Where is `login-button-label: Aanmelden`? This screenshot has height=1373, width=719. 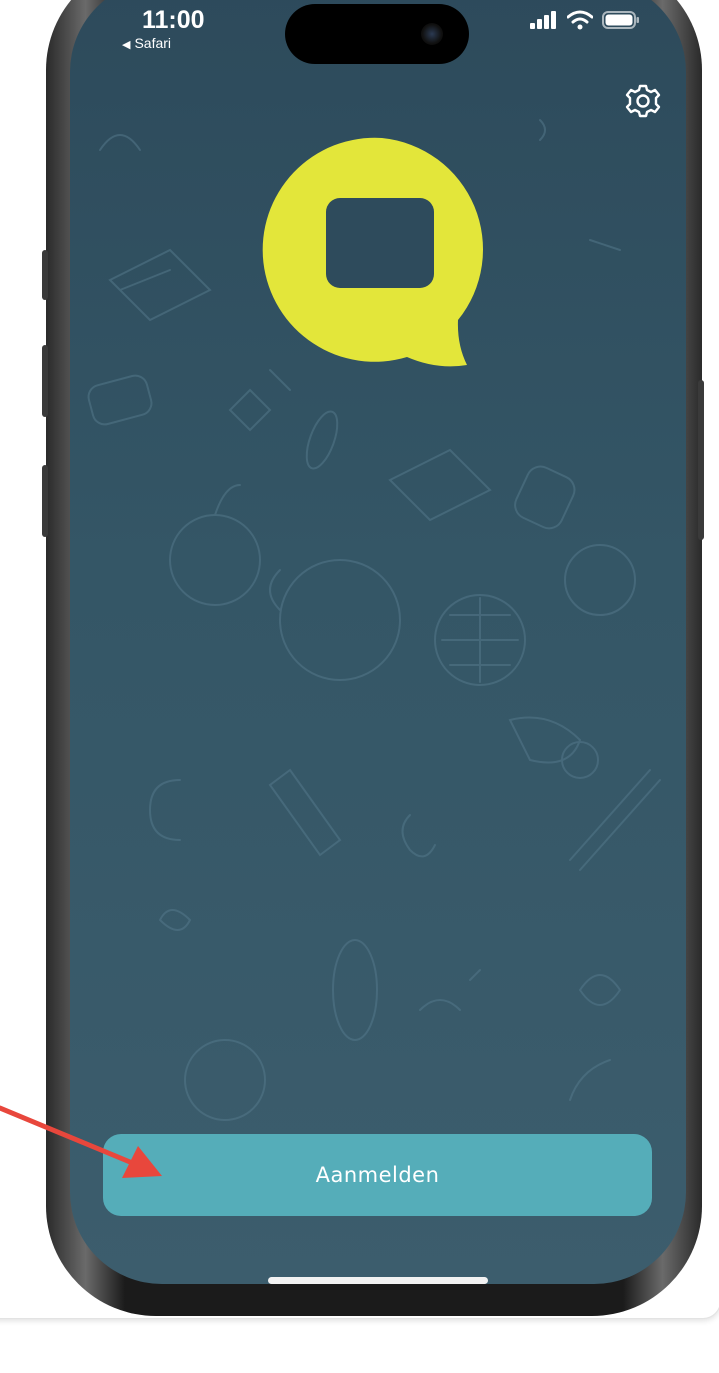 login-button-label: Aanmelden is located at coordinates (377, 1175).